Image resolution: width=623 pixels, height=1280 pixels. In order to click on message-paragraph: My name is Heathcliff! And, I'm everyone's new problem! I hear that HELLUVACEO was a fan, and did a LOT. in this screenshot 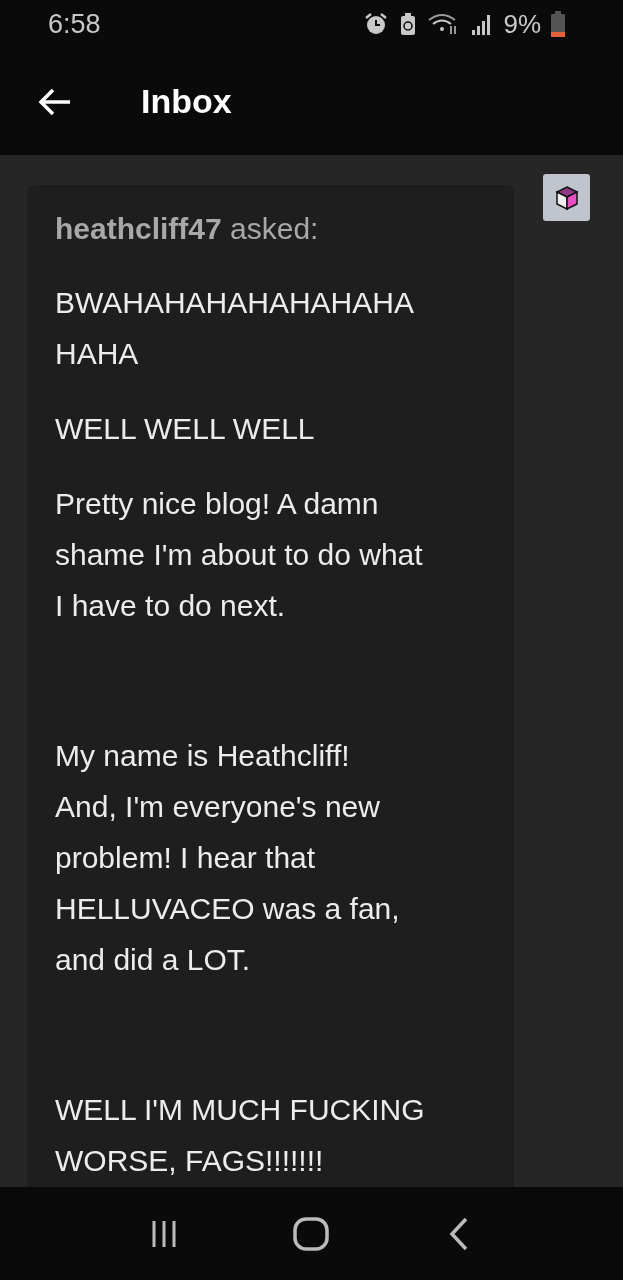, I will do `click(228, 858)`.